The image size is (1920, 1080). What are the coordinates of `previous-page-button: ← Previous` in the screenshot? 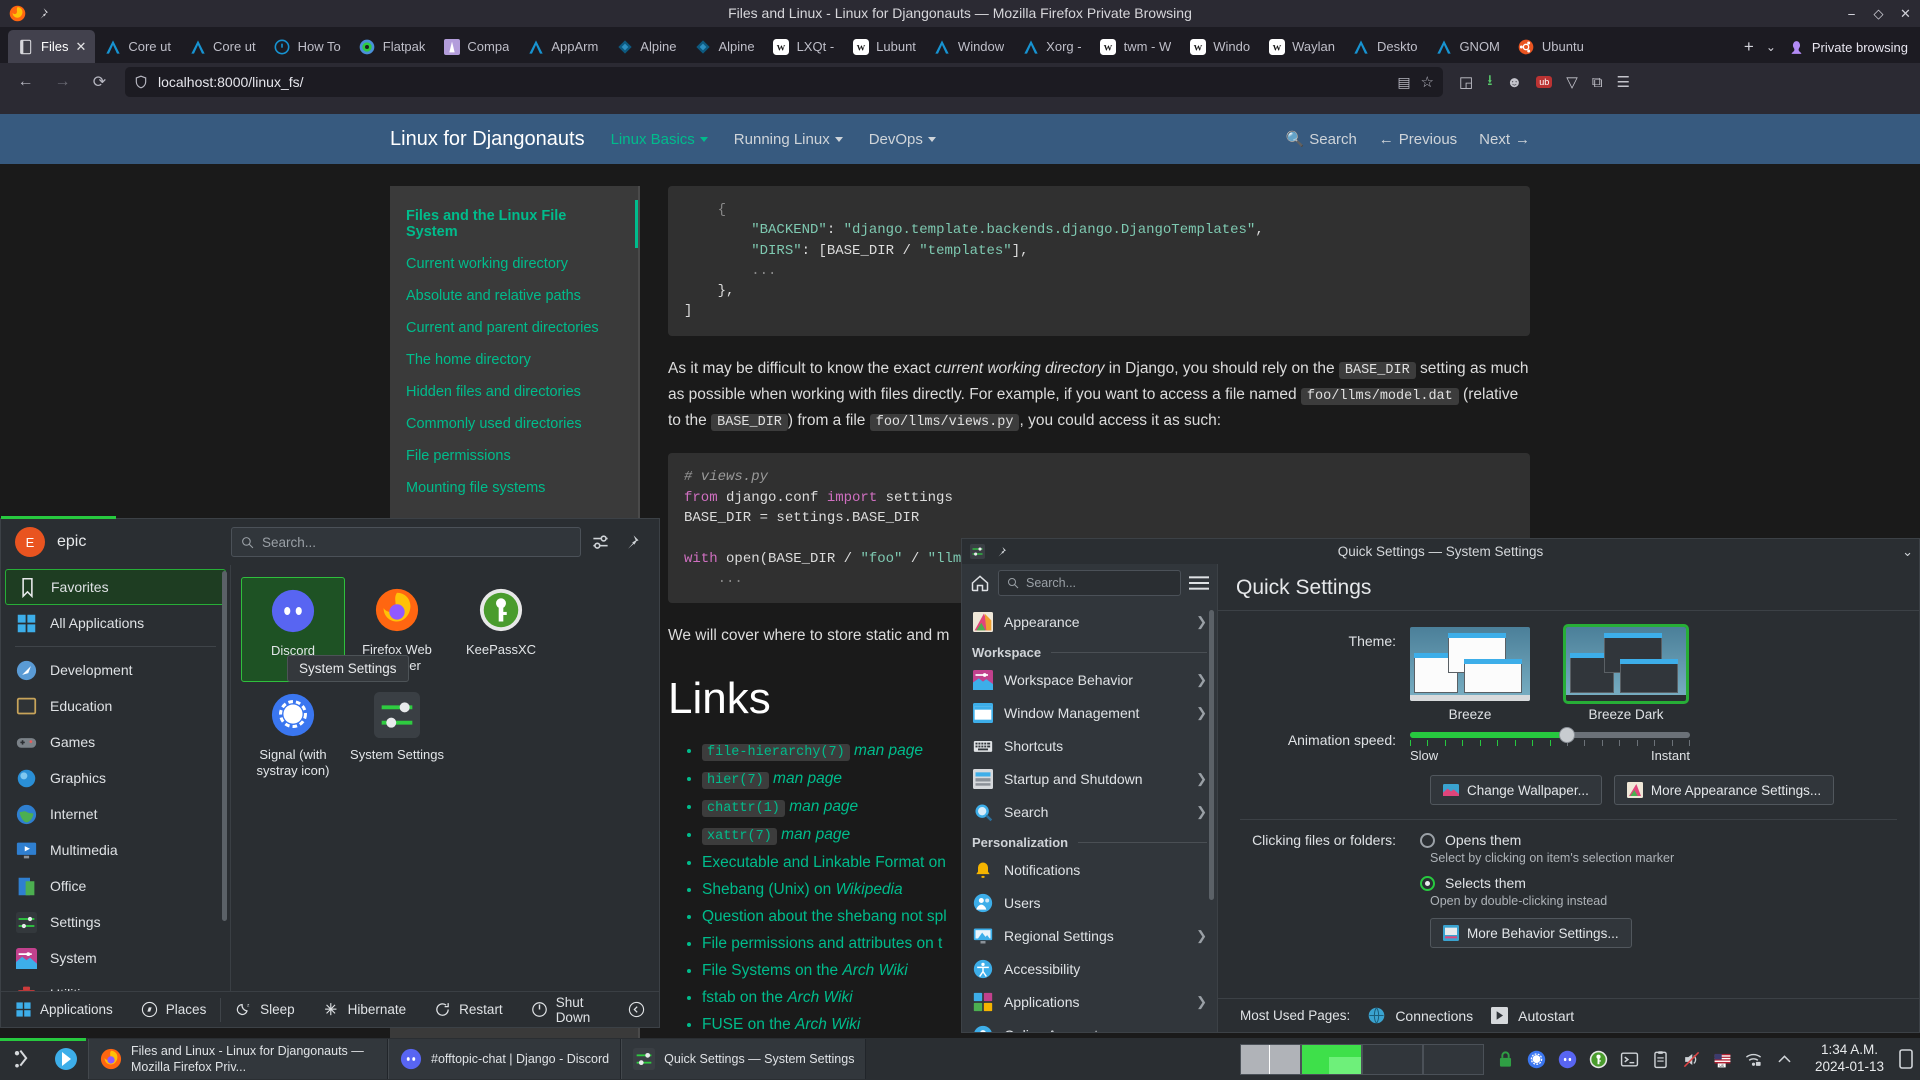 It's located at (1418, 139).